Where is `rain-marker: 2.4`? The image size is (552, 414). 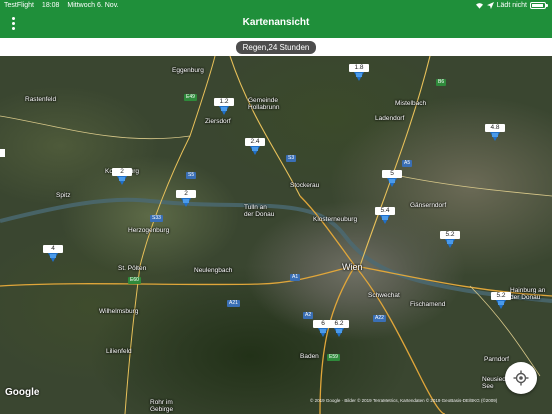
rain-marker: 2.4 is located at coordinates (255, 146).